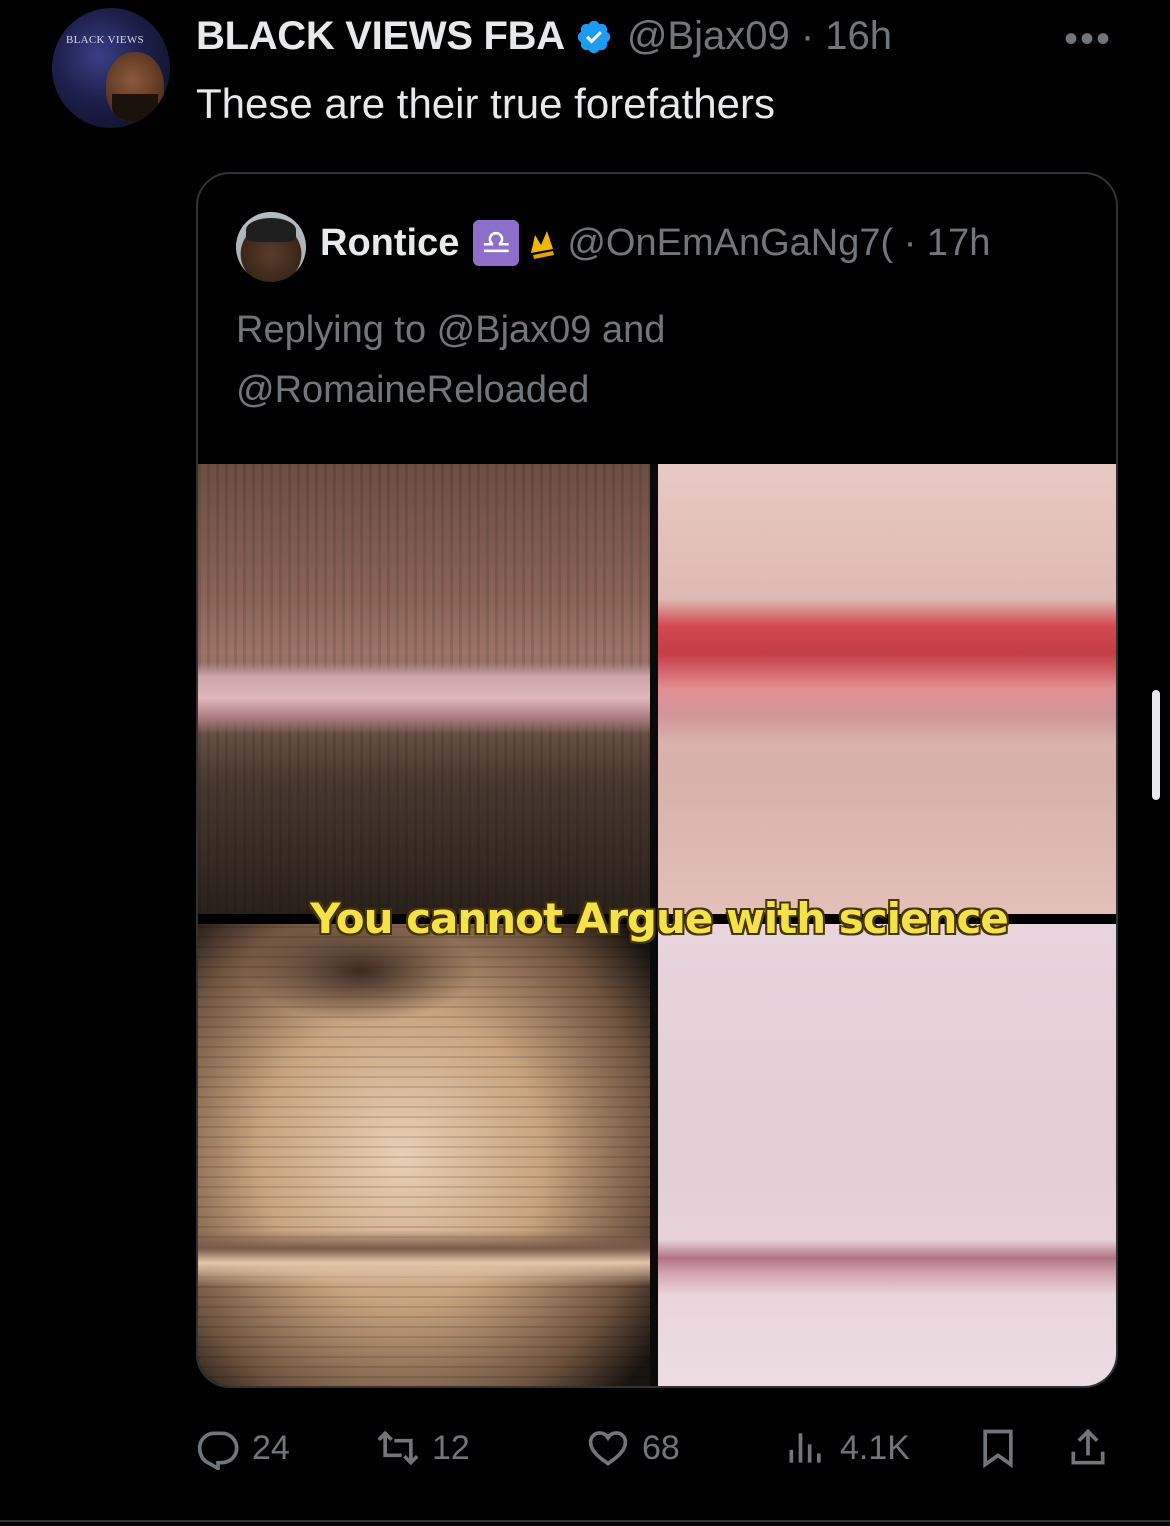  I want to click on heart-icon, so click(608, 1448).